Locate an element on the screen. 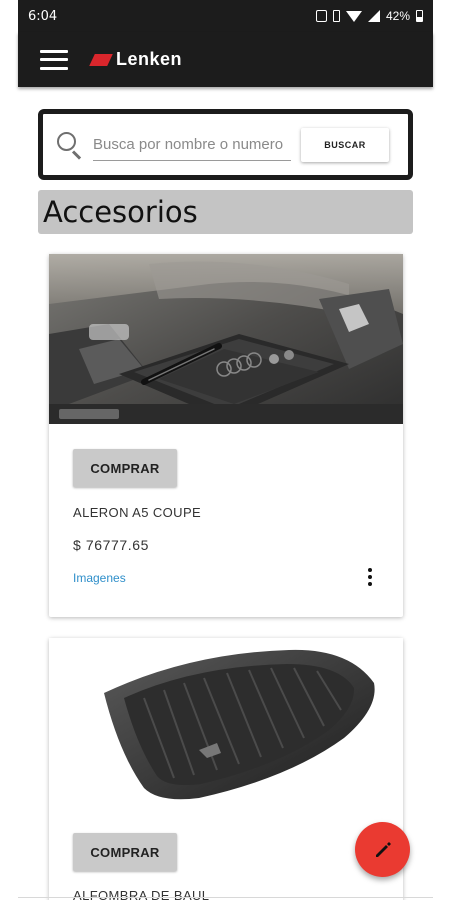  edit-fab-button is located at coordinates (382, 849).